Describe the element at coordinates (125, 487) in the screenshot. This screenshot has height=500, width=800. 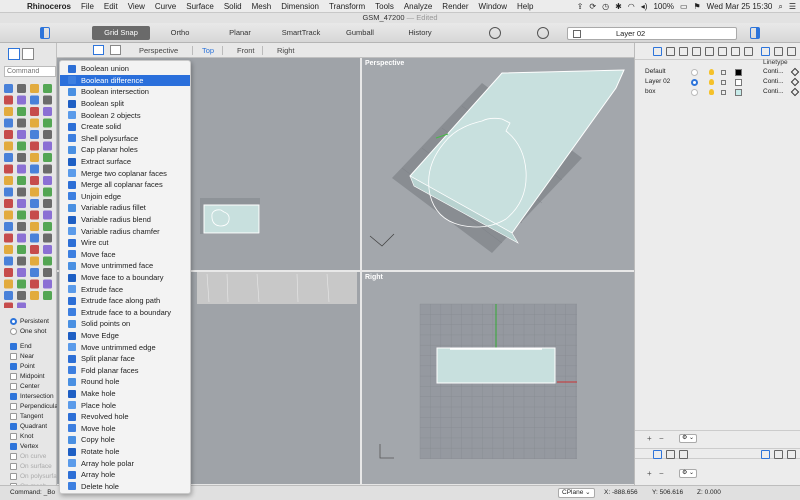
I see `menu-item-delete-hole: Delete hole` at that location.